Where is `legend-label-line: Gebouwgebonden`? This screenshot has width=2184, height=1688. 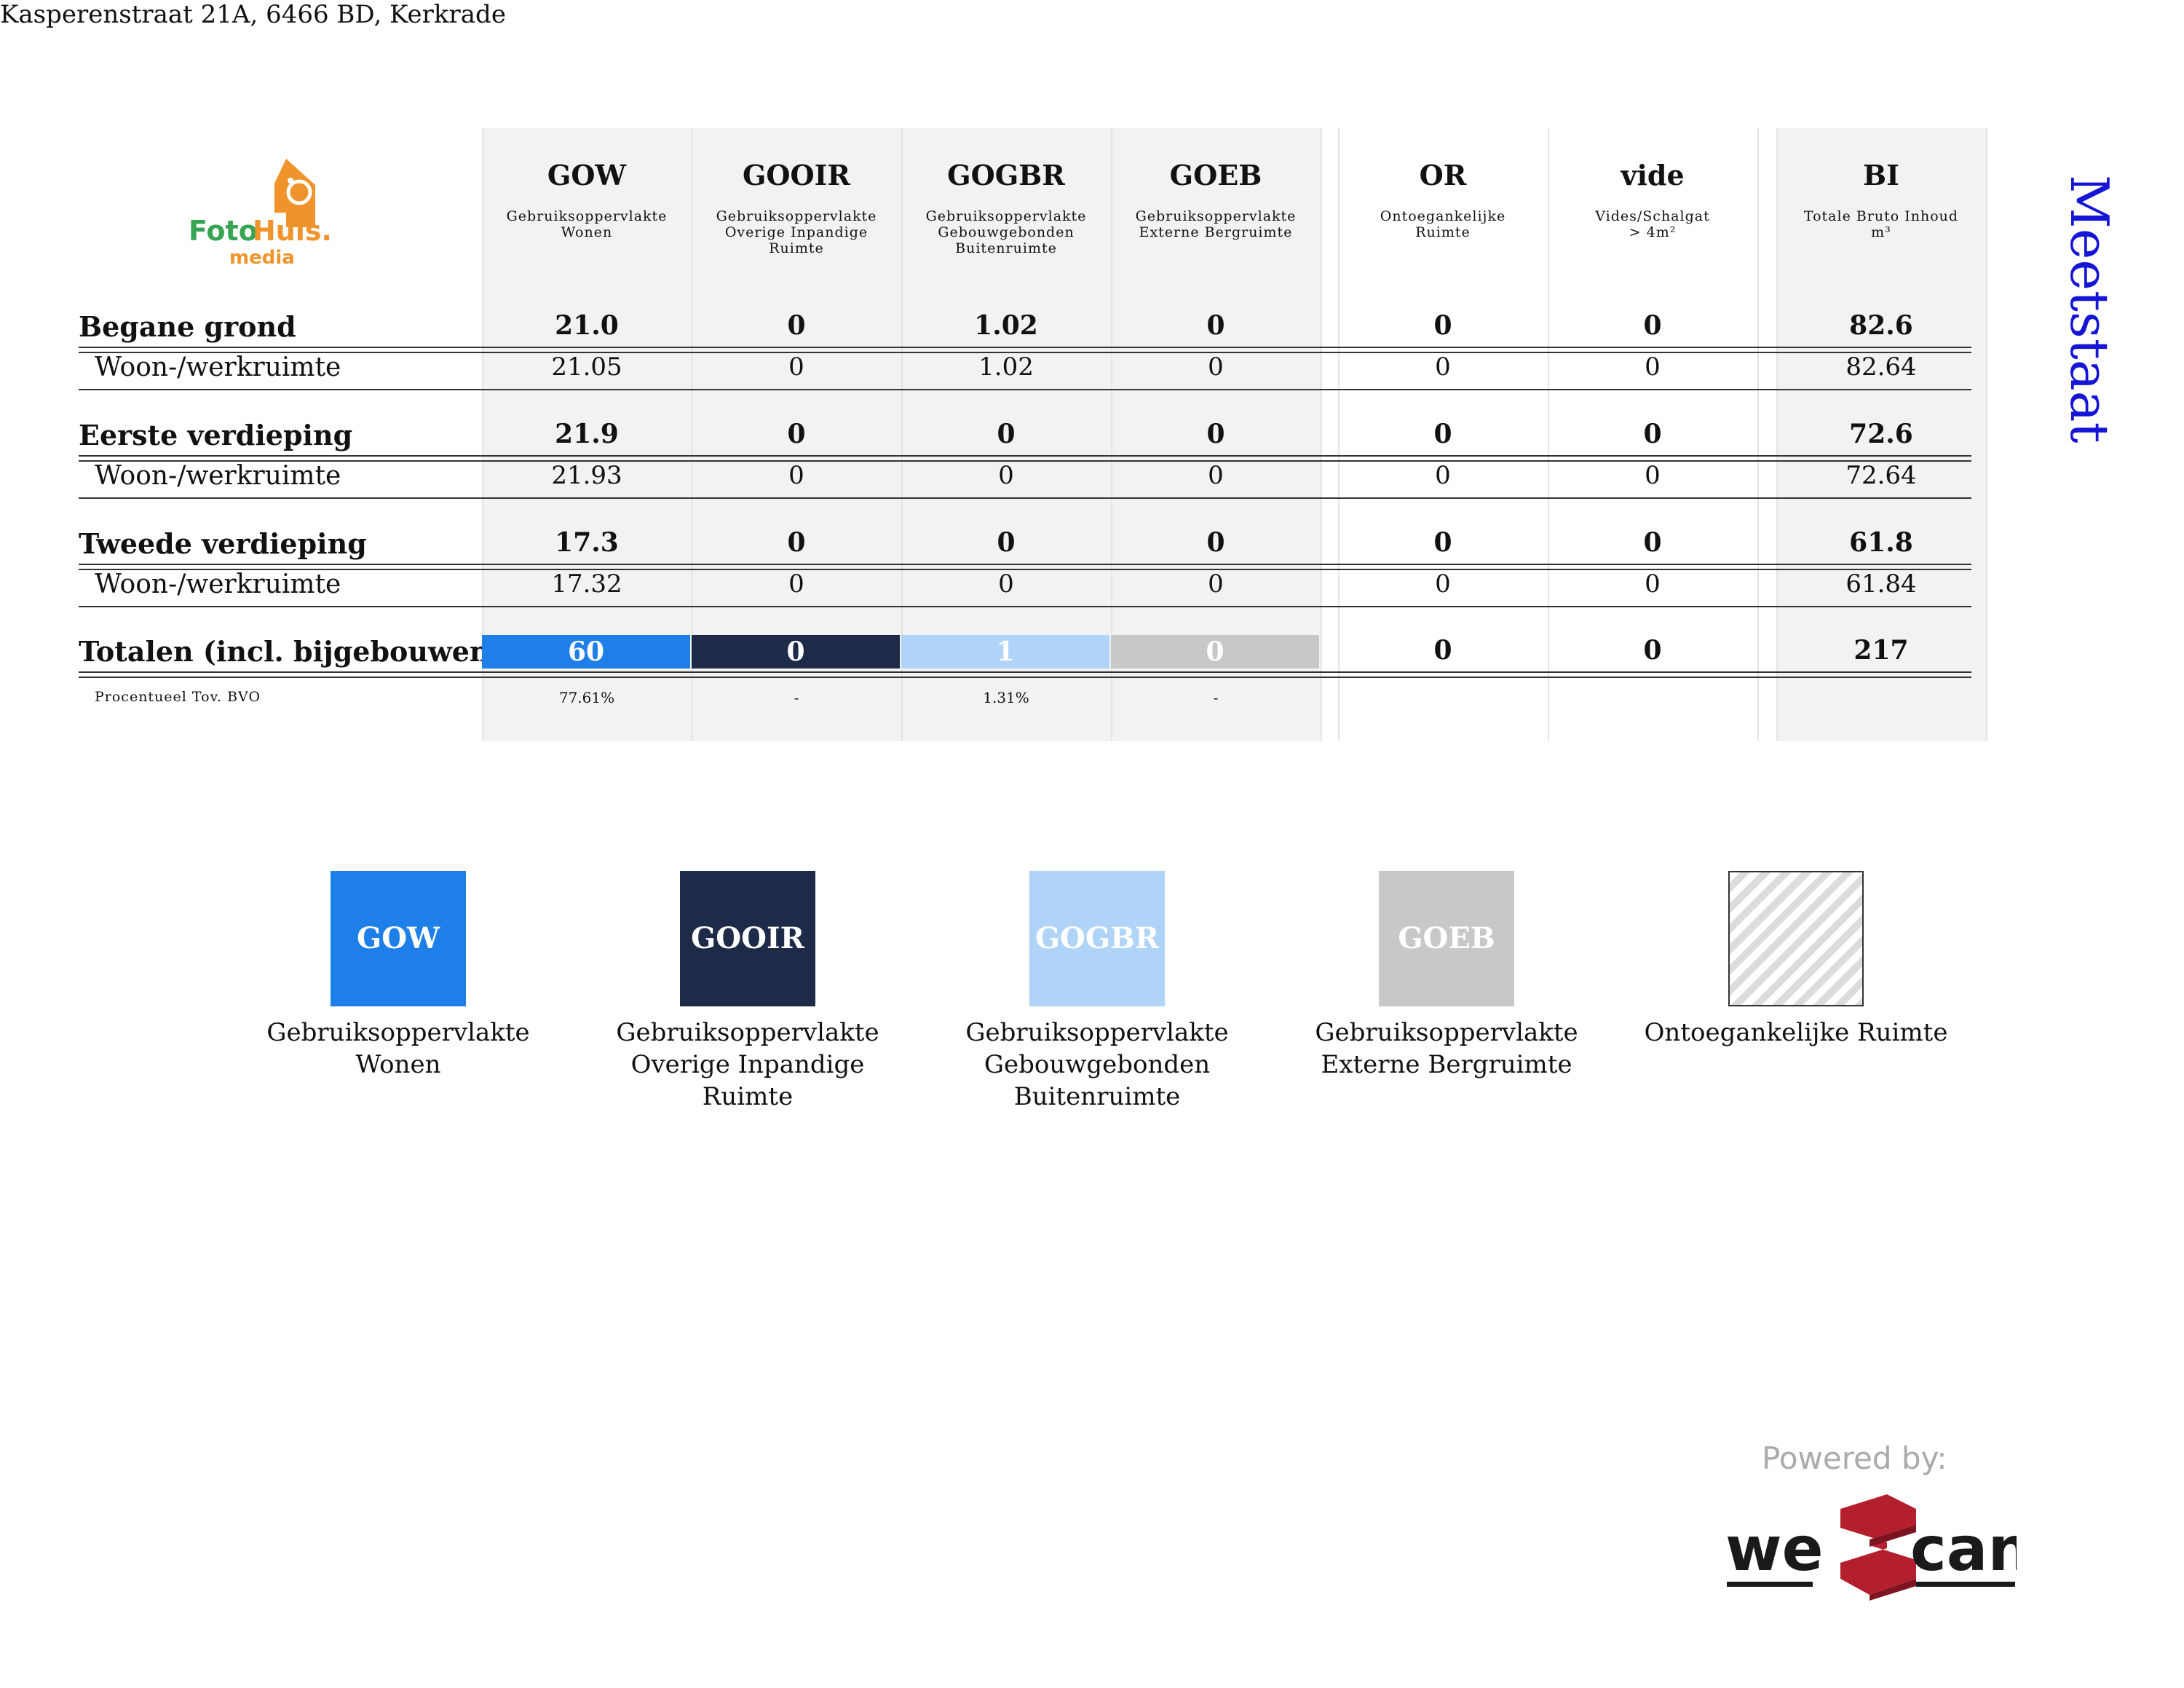
legend-label-line: Gebouwgebonden is located at coordinates (1097, 1064).